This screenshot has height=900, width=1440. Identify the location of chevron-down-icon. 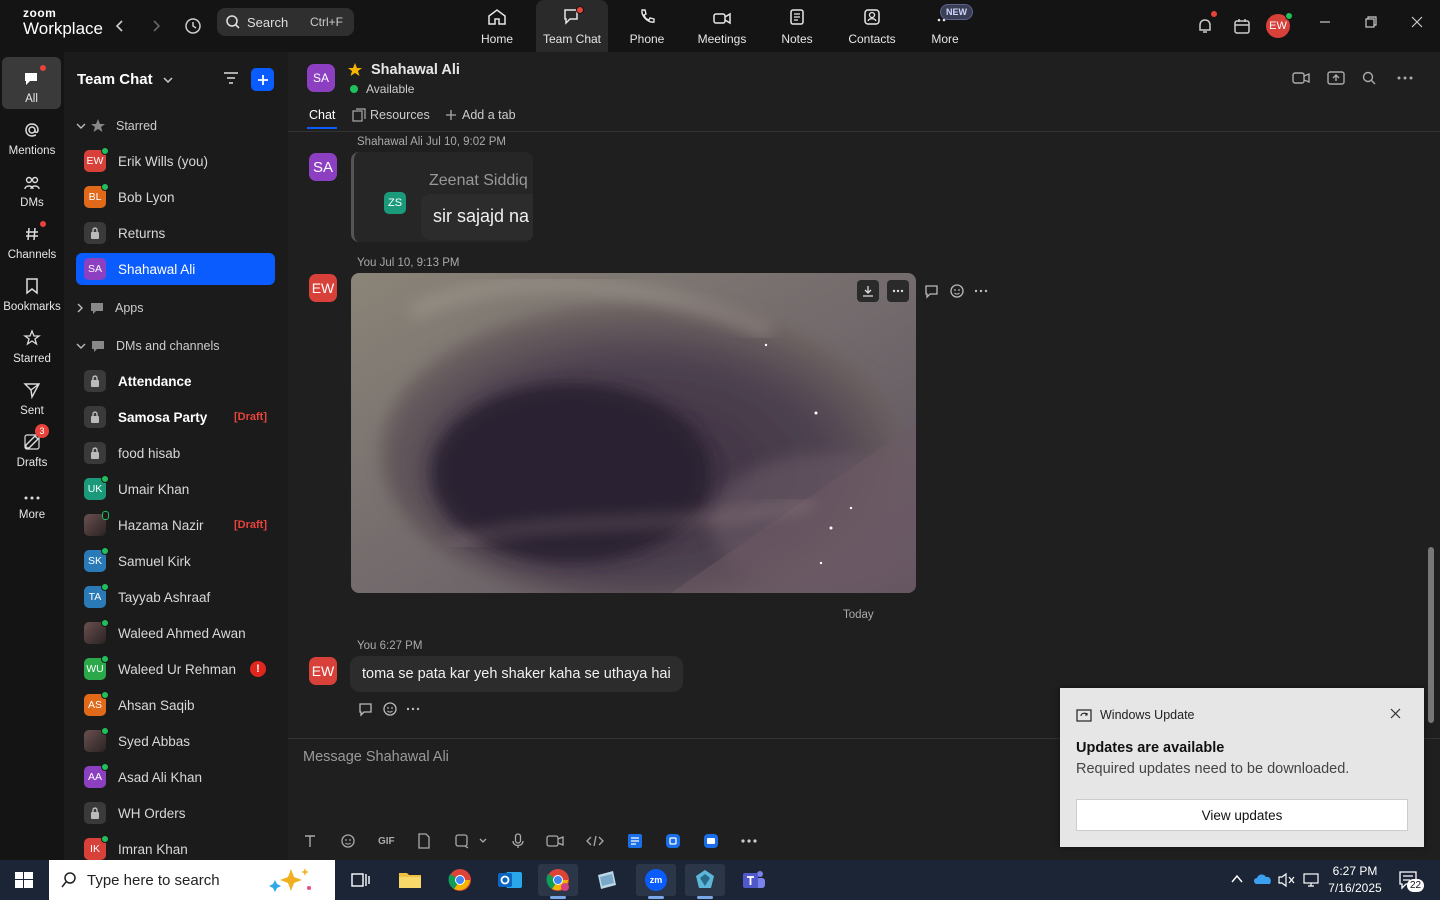
(483, 841).